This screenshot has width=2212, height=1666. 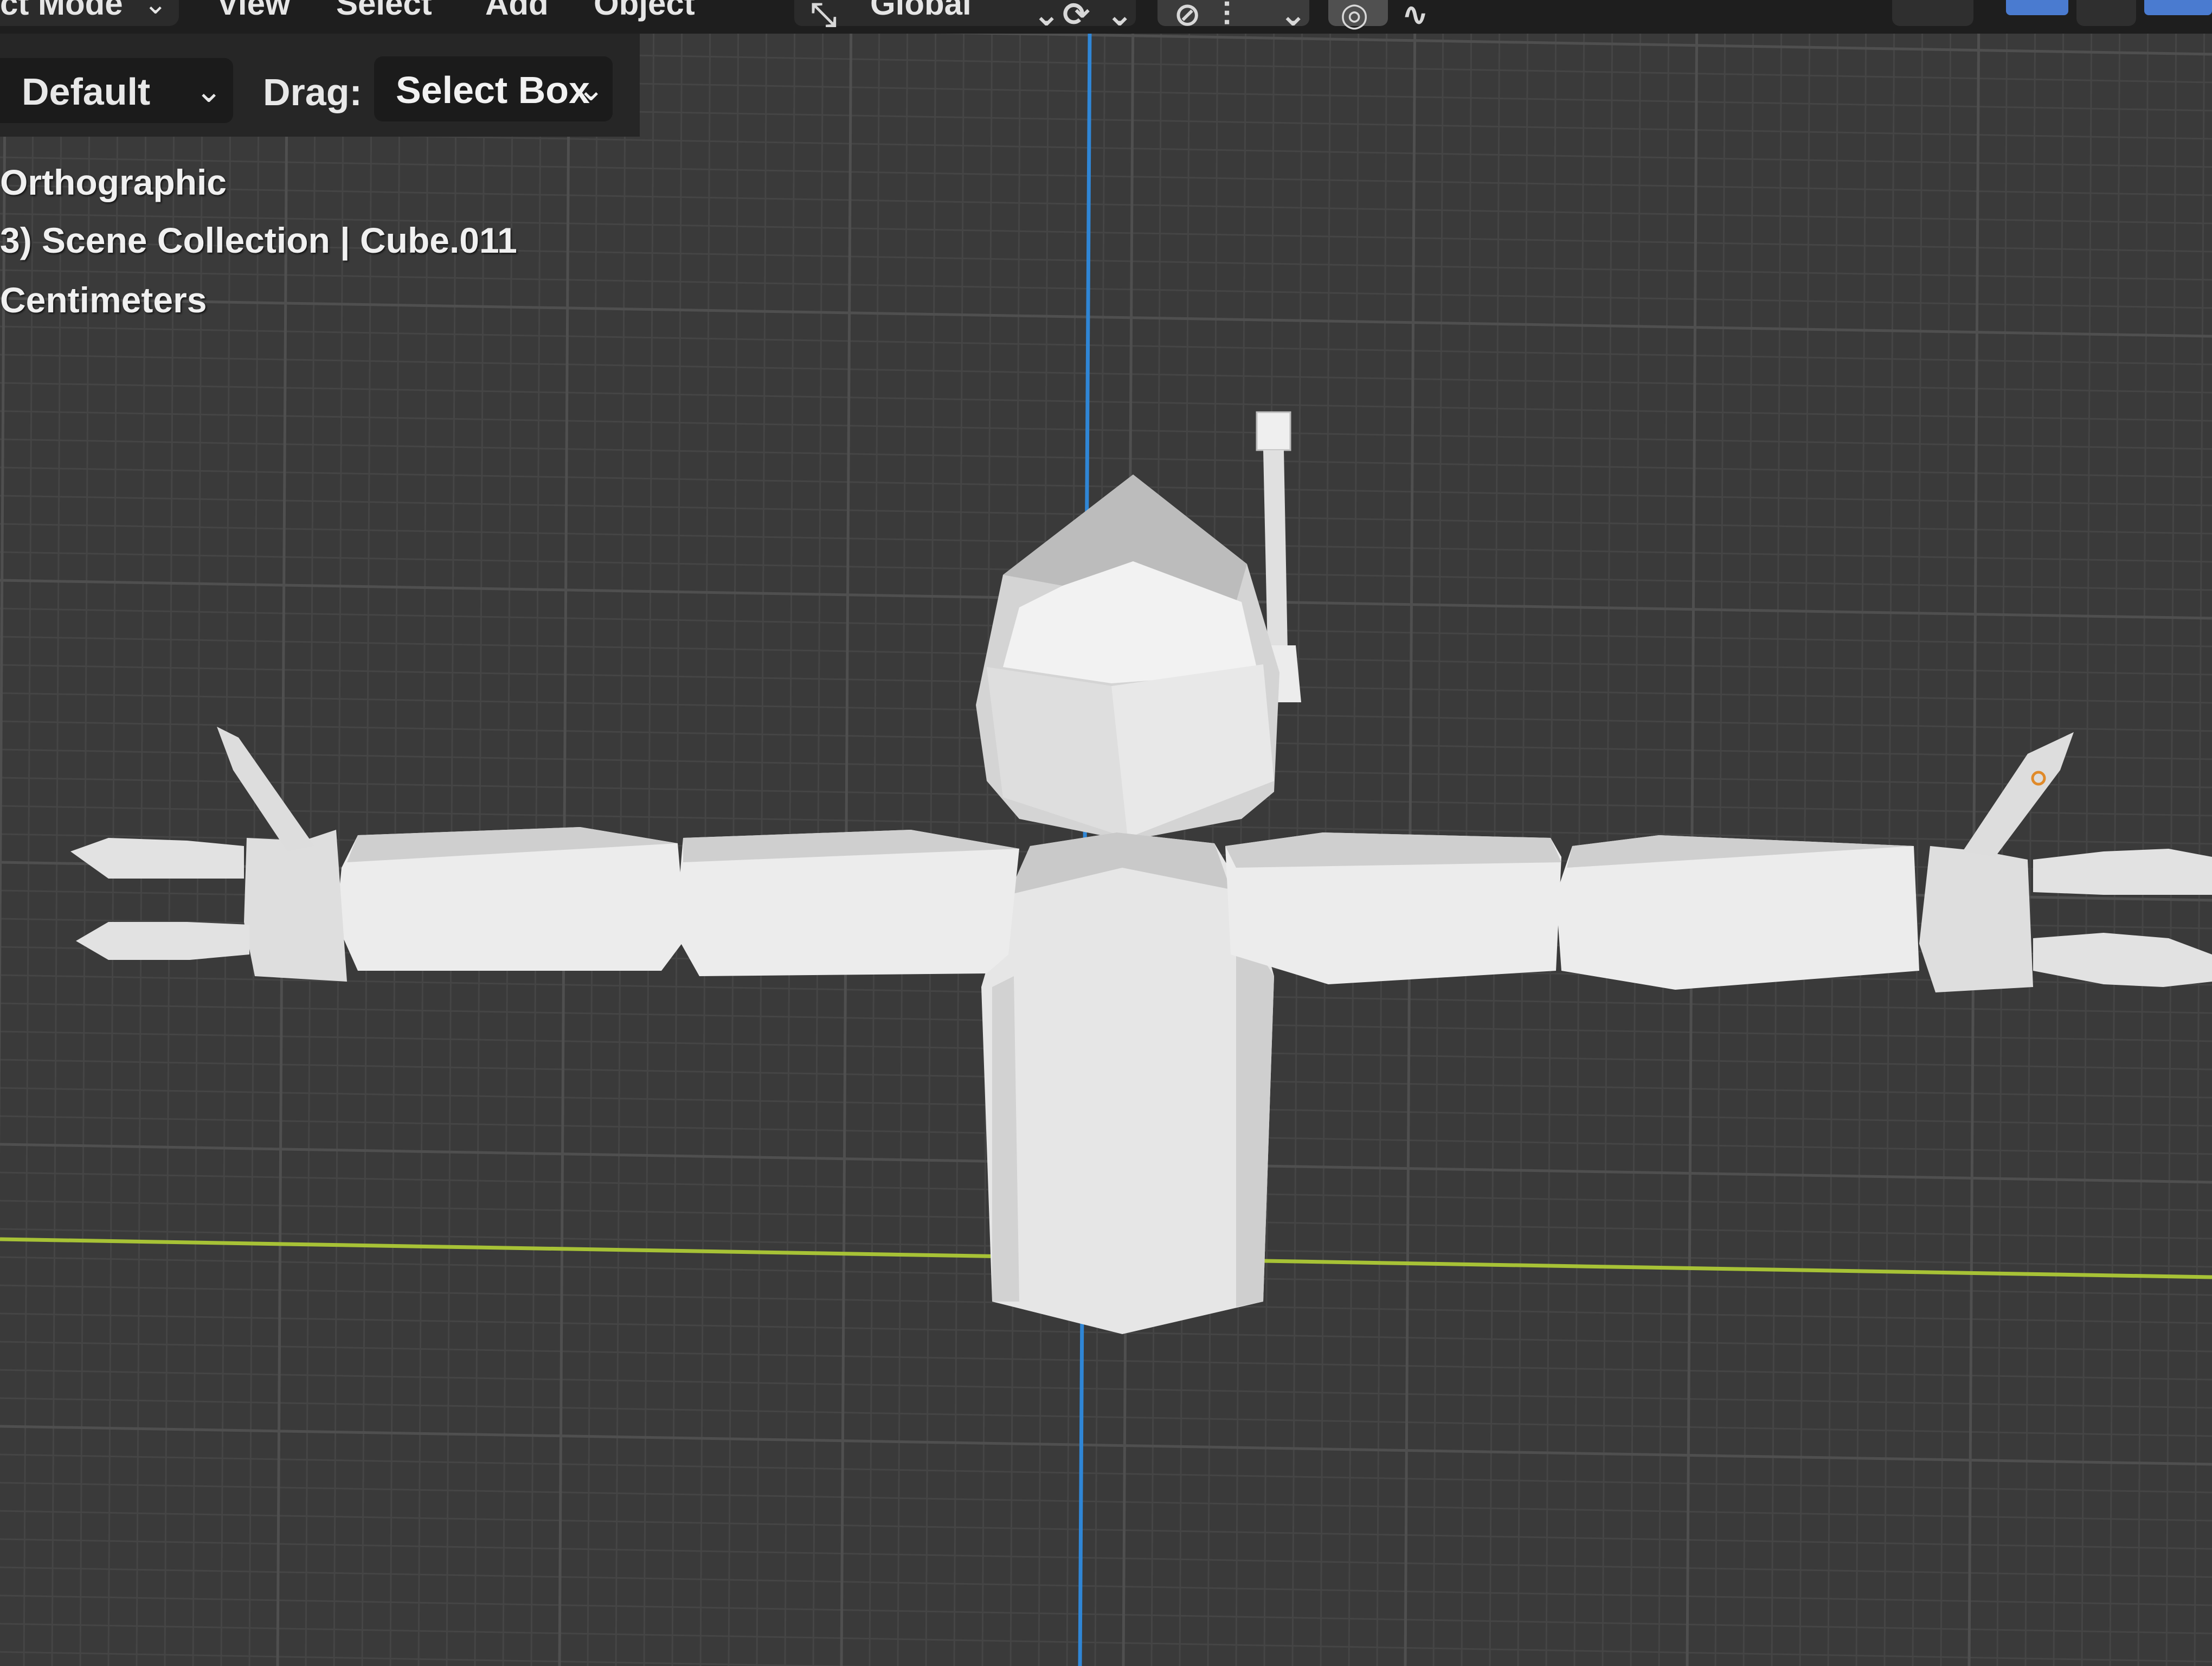 I want to click on snap-toggle: ⊘ ⫶ ⌄, so click(x=1233, y=16).